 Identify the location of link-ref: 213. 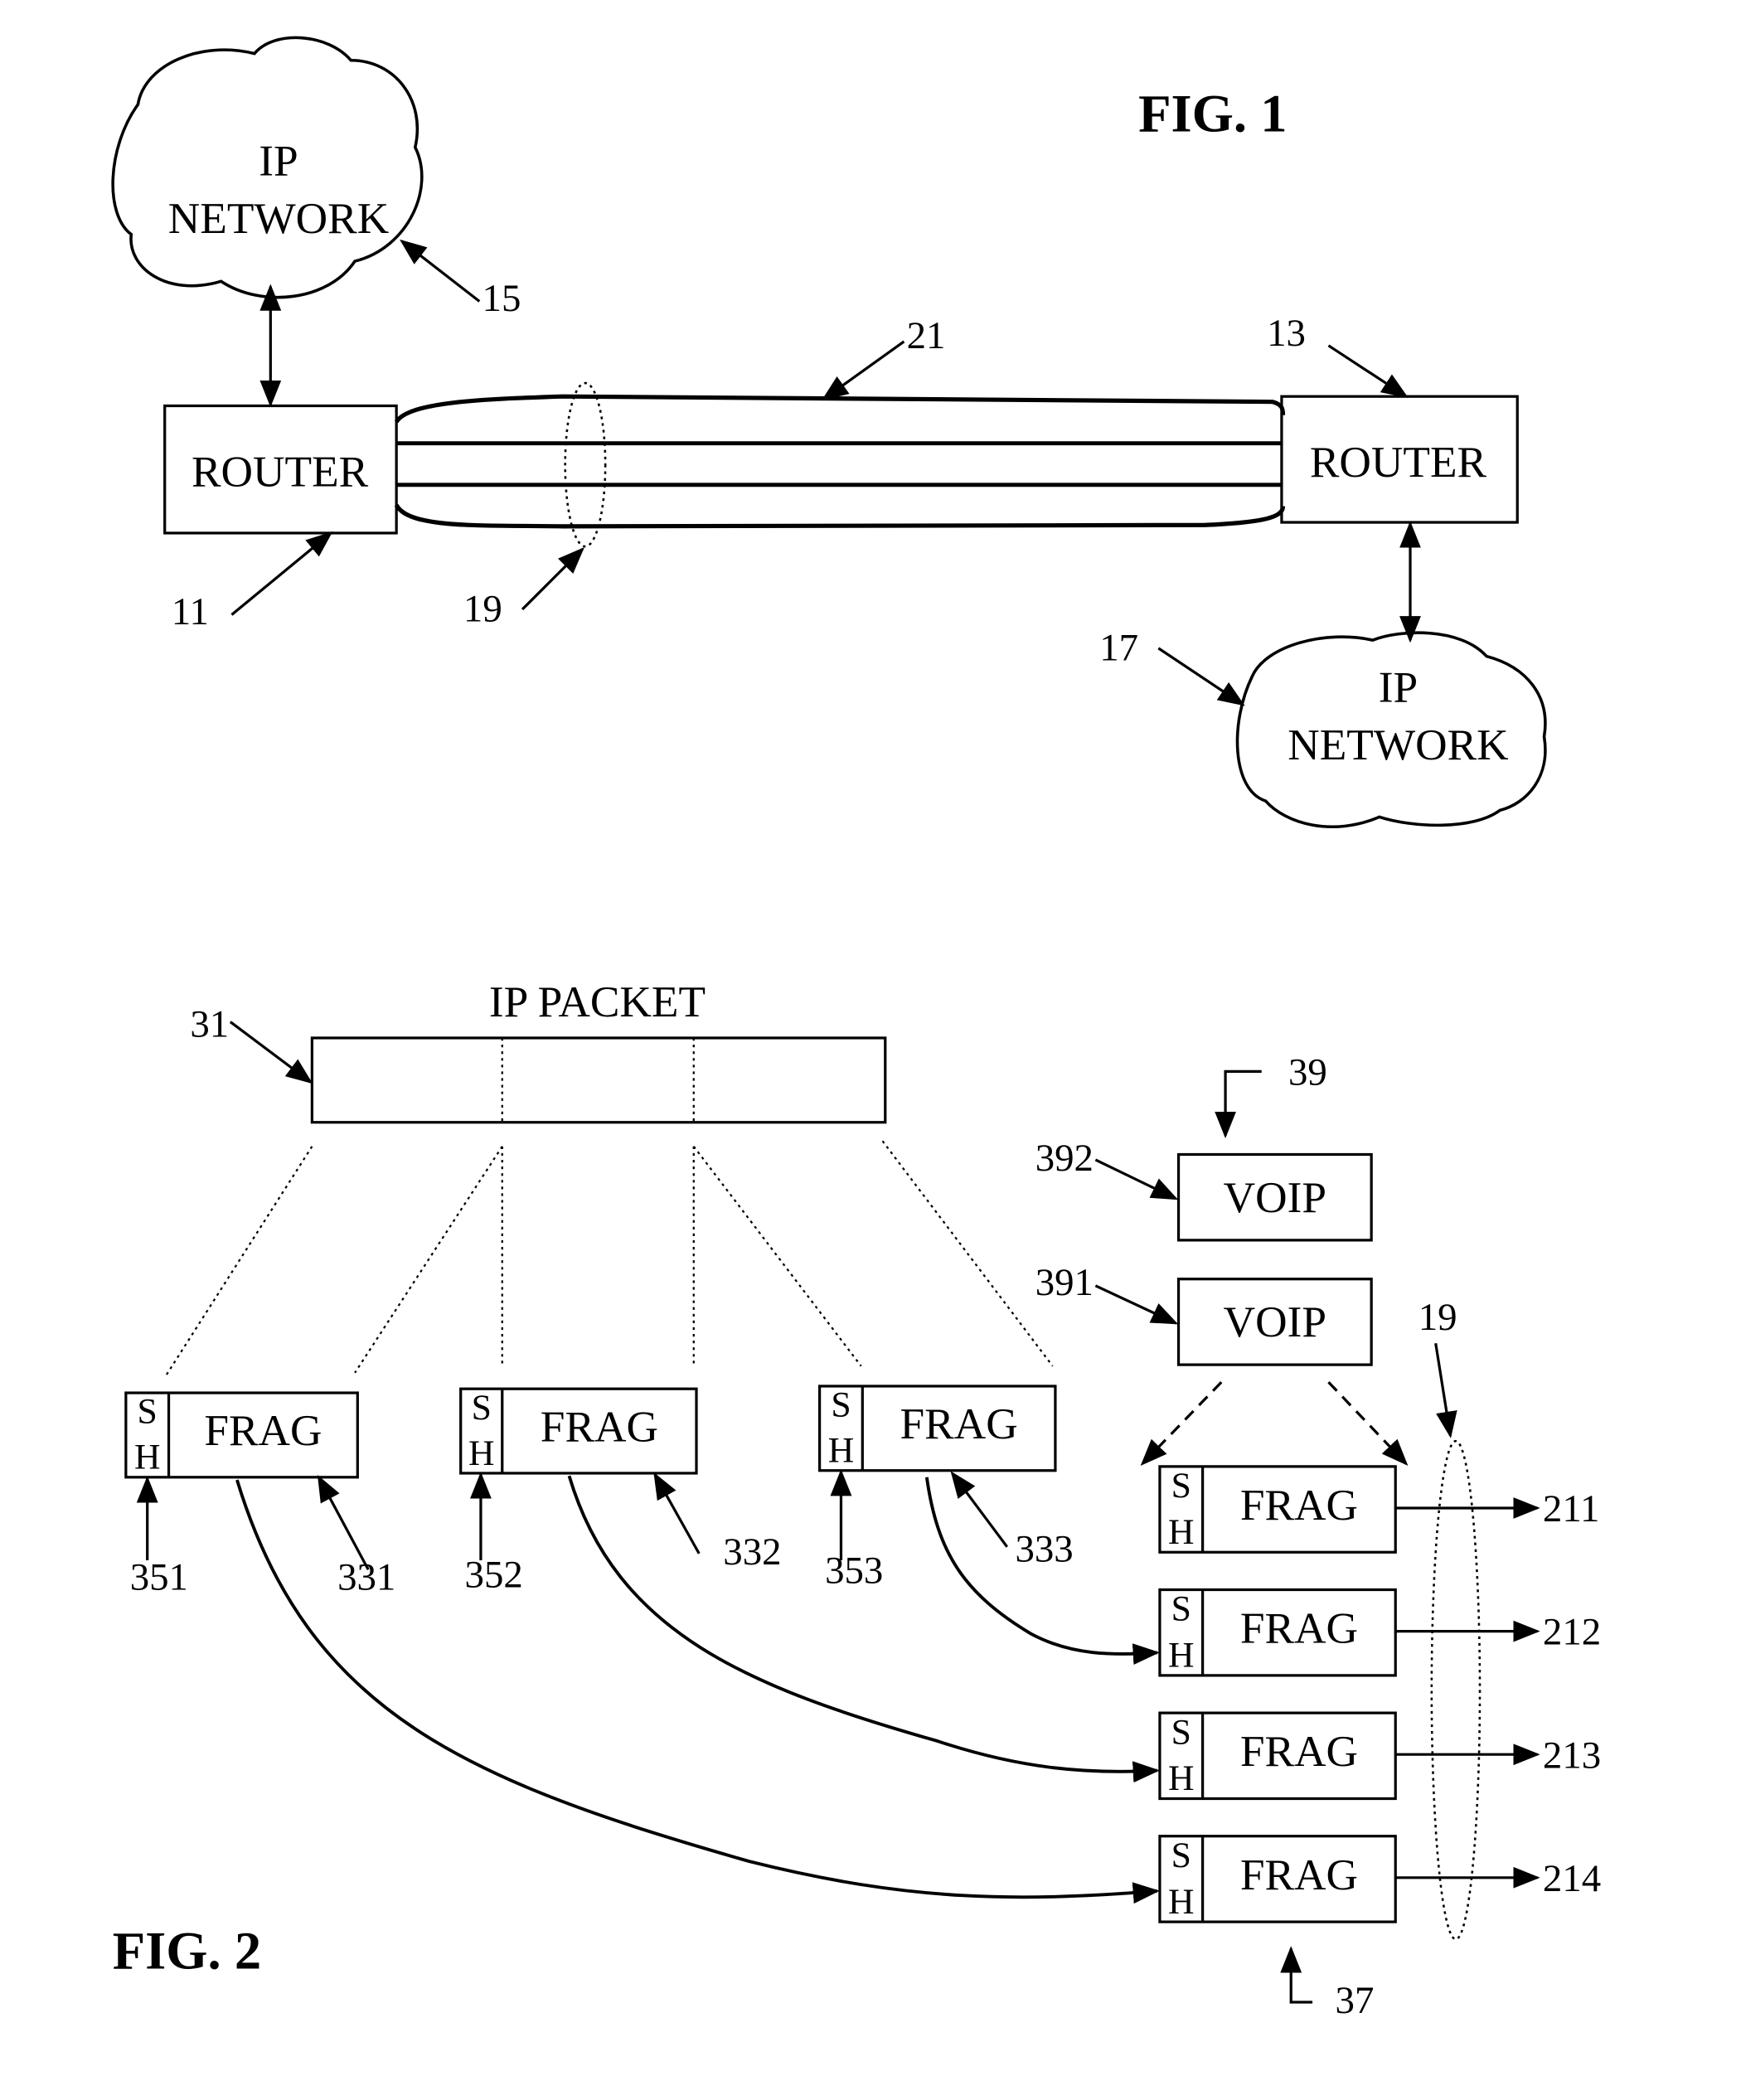
(1572, 1755).